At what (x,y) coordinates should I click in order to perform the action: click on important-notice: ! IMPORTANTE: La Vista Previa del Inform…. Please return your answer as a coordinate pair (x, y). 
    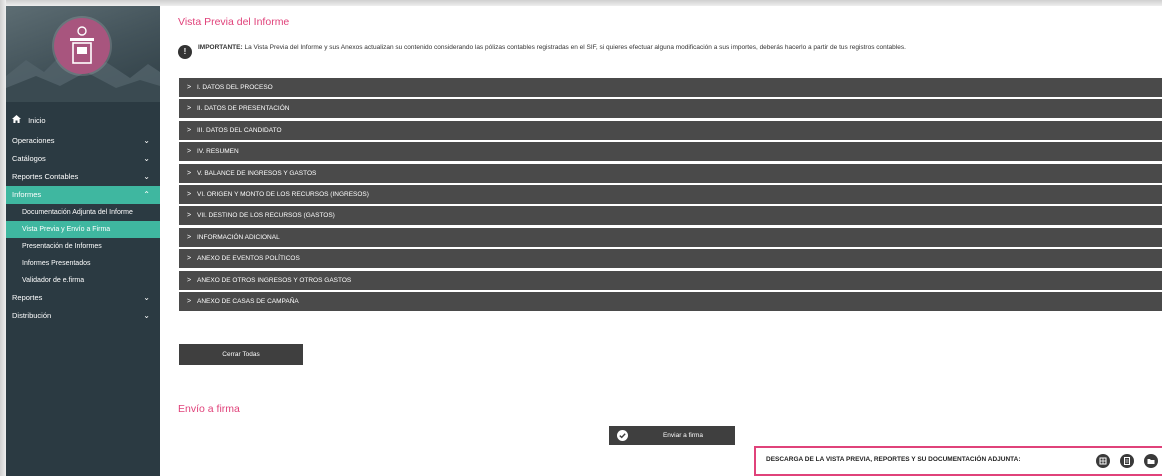
    Looking at the image, I should click on (658, 51).